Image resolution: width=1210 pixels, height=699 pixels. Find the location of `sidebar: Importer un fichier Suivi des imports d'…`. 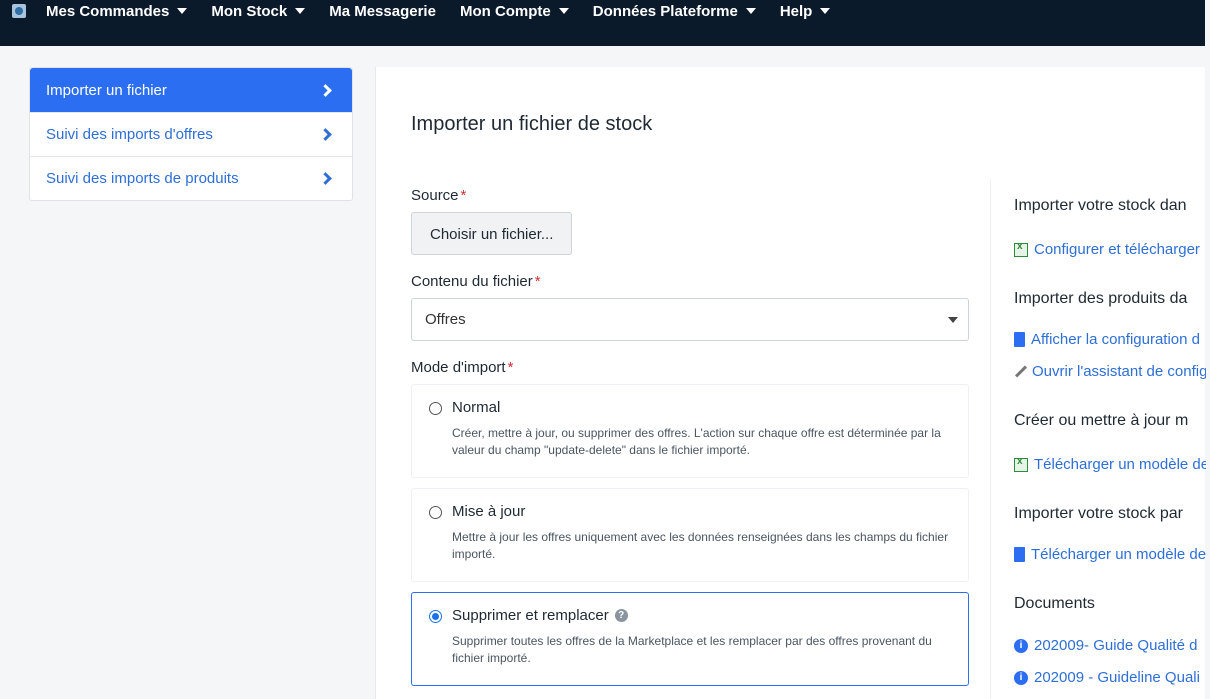

sidebar: Importer un fichier Suivi des imports d'… is located at coordinates (191, 134).